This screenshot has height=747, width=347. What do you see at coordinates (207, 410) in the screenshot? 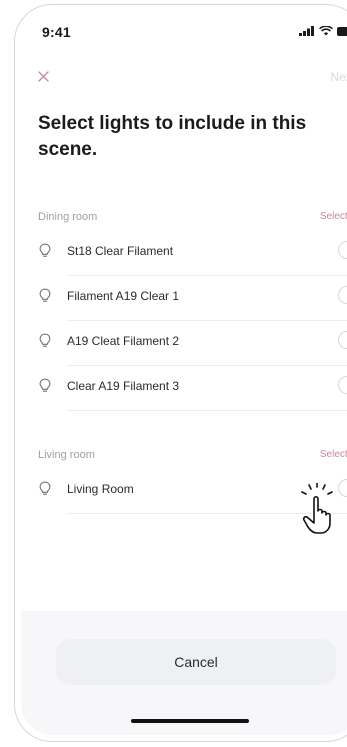
I see `divider` at bounding box center [207, 410].